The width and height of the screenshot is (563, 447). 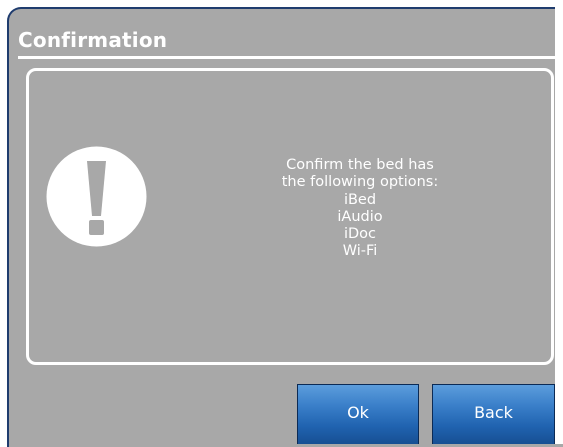 I want to click on back-button: Back, so click(x=493, y=414).